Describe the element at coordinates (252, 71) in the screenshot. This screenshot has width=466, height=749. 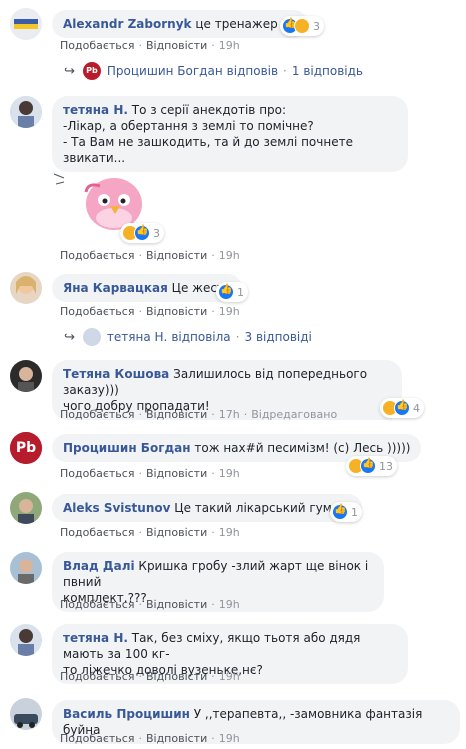
I see `reply-verb: відповів` at that location.